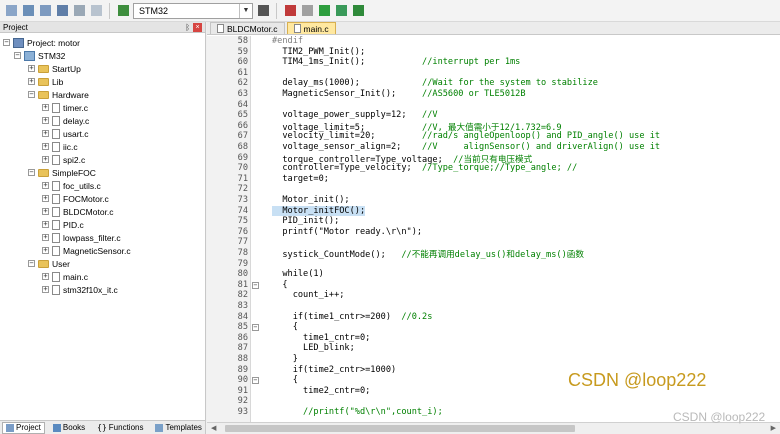  Describe the element at coordinates (493, 221) in the screenshot. I see `code-line: 75 PID_init();` at that location.